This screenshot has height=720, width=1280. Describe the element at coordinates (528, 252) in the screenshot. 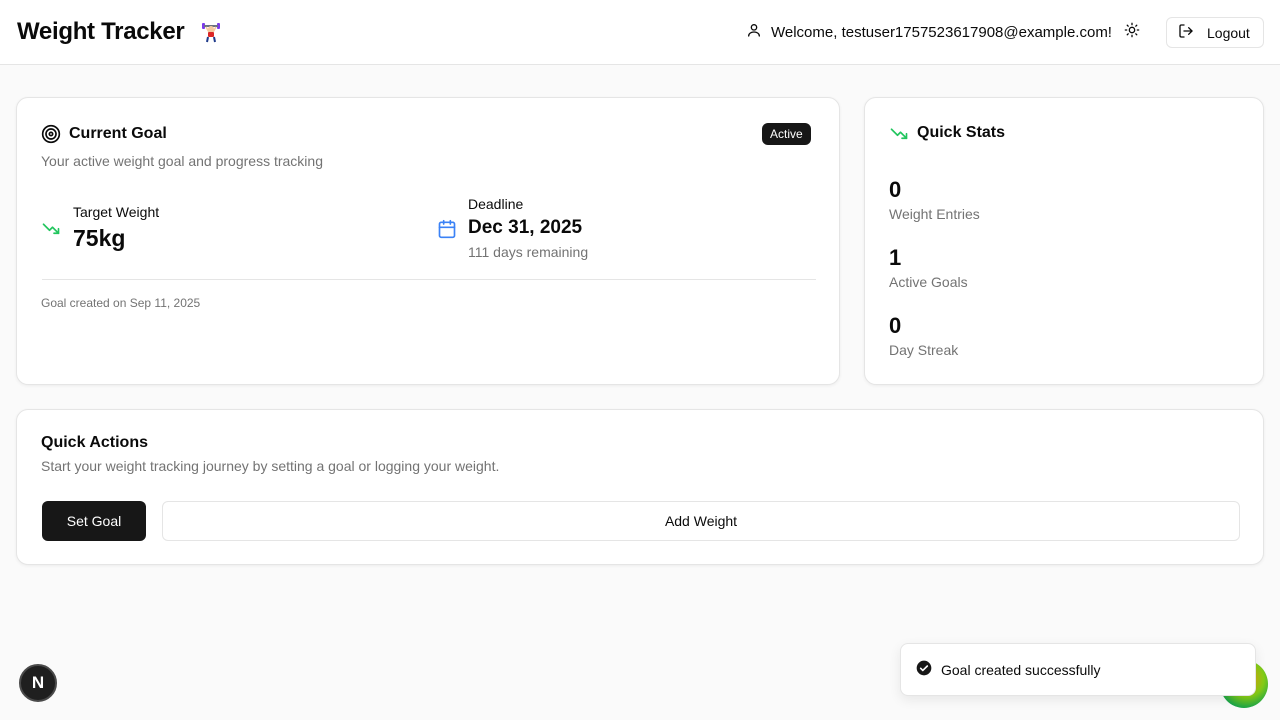

I see `days-remaining: 111 days remaining` at that location.